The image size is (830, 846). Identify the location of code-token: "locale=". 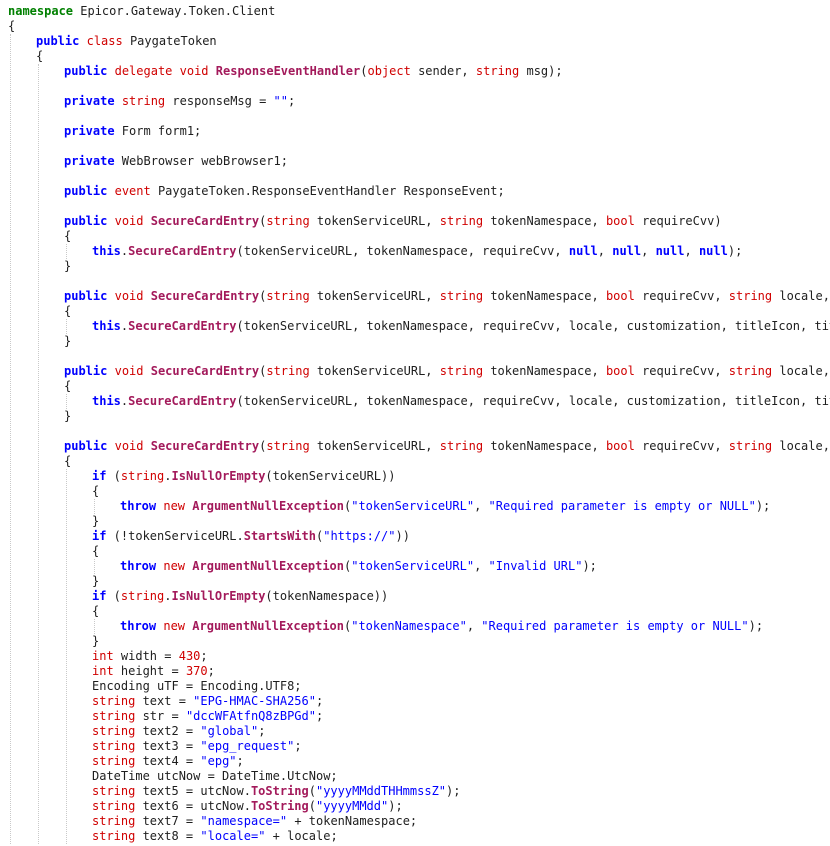
(233, 836).